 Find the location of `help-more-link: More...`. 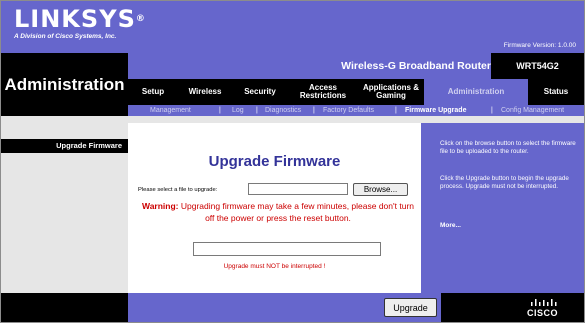

help-more-link: More... is located at coordinates (450, 225).